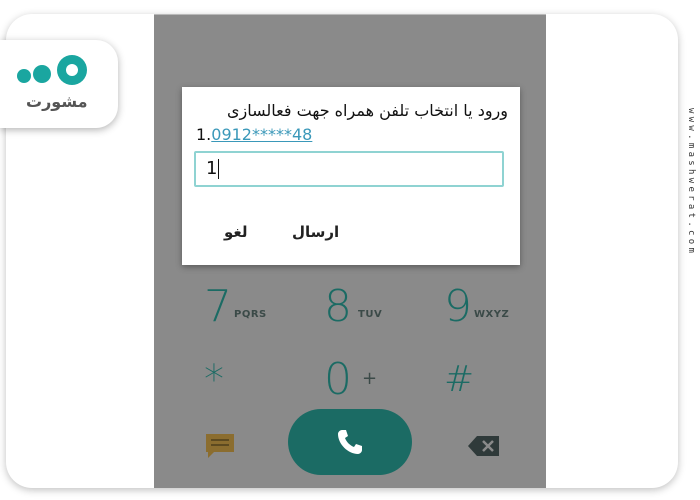 This screenshot has width=700, height=500. Describe the element at coordinates (691, 182) in the screenshot. I see `site-url: www.mashwerat.com` at that location.